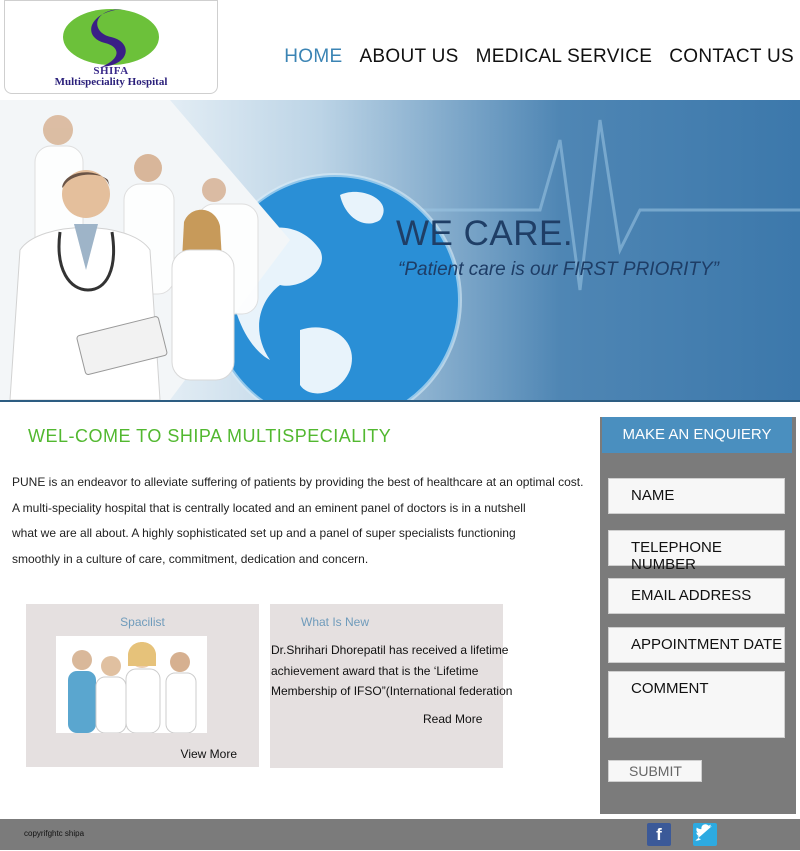  Describe the element at coordinates (691, 595) in the screenshot. I see `email-field-label: EMAIL ADDRESS` at that location.